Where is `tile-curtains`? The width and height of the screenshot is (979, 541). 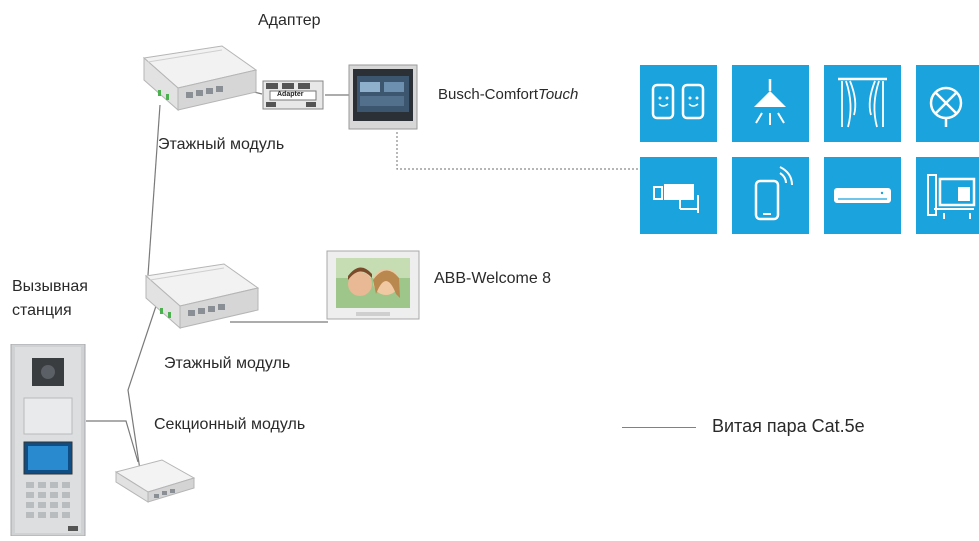
tile-curtains is located at coordinates (862, 103).